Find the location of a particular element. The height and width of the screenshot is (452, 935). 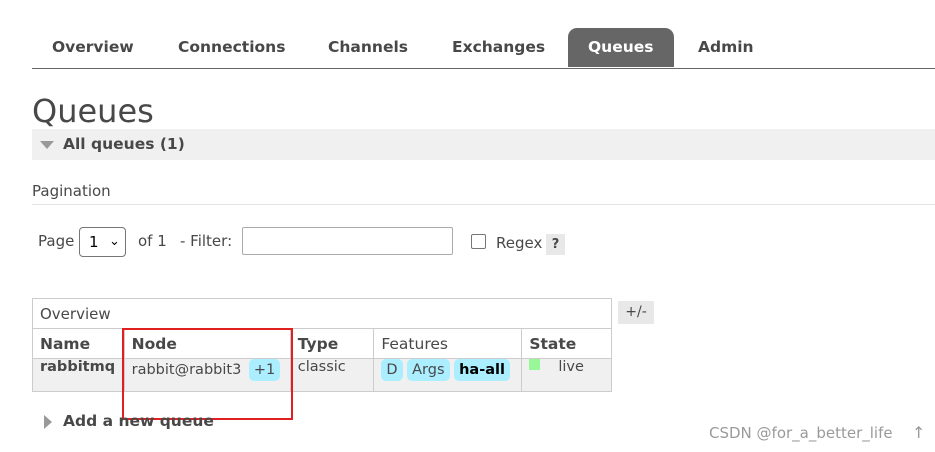

chevron-down-icon: ⌄ is located at coordinates (114, 241).